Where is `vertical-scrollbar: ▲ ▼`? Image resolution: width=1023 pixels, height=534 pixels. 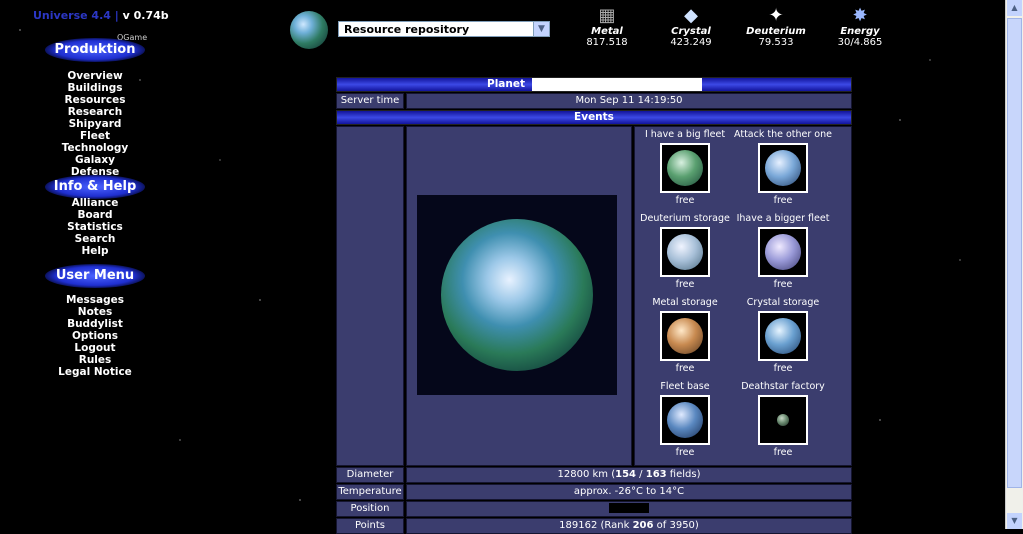 vertical-scrollbar: ▲ ▼ is located at coordinates (1014, 264).